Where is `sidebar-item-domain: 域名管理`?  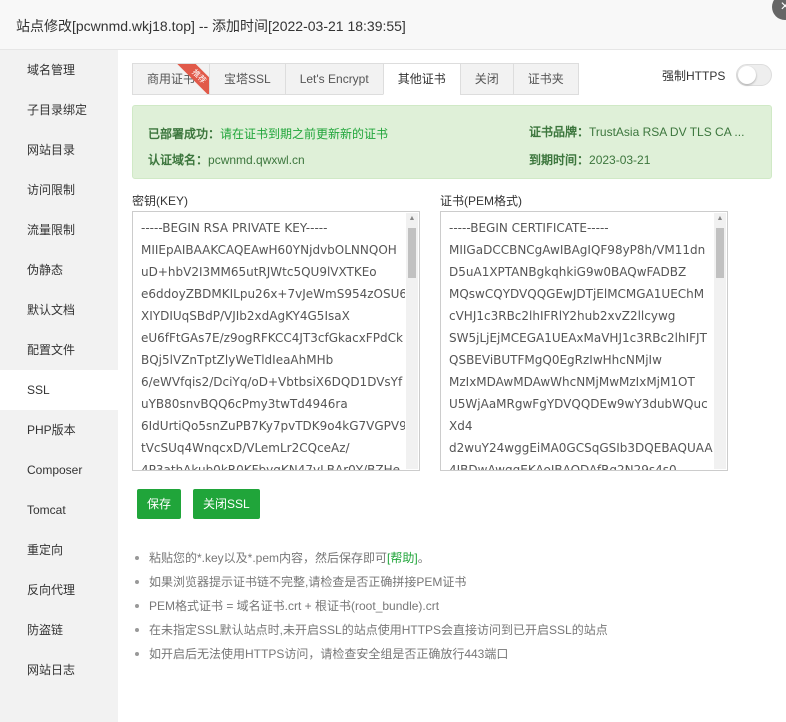
sidebar-item-domain: 域名管理 is located at coordinates (59, 70).